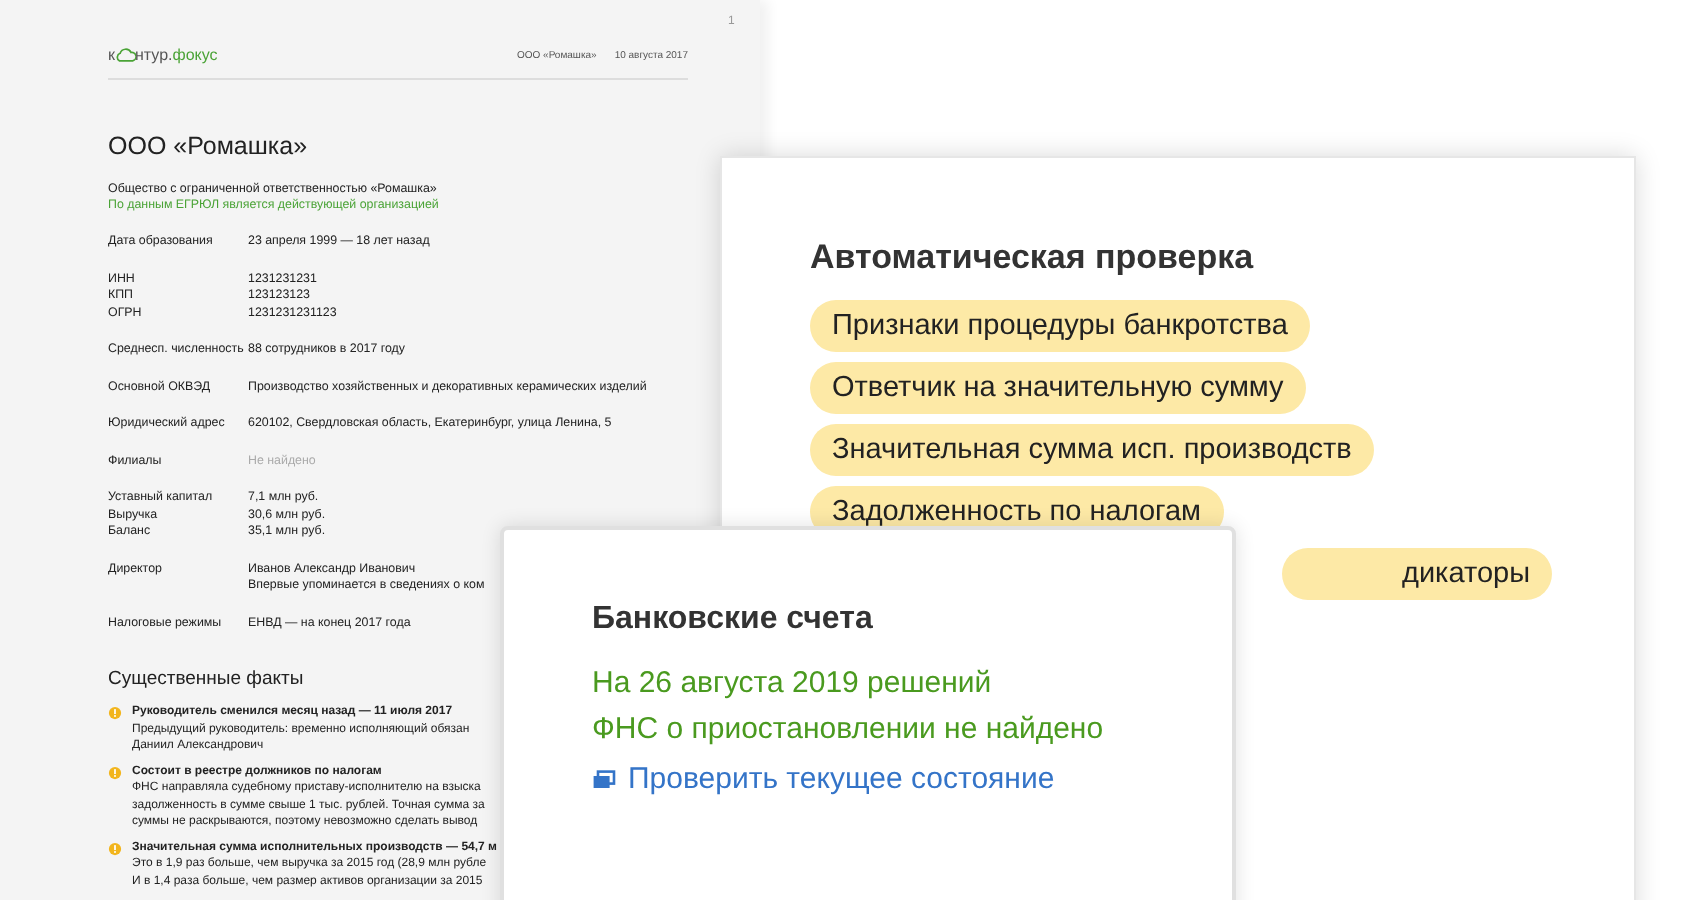 Image resolution: width=1686 pixels, height=900 pixels. What do you see at coordinates (1092, 450) in the screenshot?
I see `risk-tag: Значительная сумма исп. производств` at bounding box center [1092, 450].